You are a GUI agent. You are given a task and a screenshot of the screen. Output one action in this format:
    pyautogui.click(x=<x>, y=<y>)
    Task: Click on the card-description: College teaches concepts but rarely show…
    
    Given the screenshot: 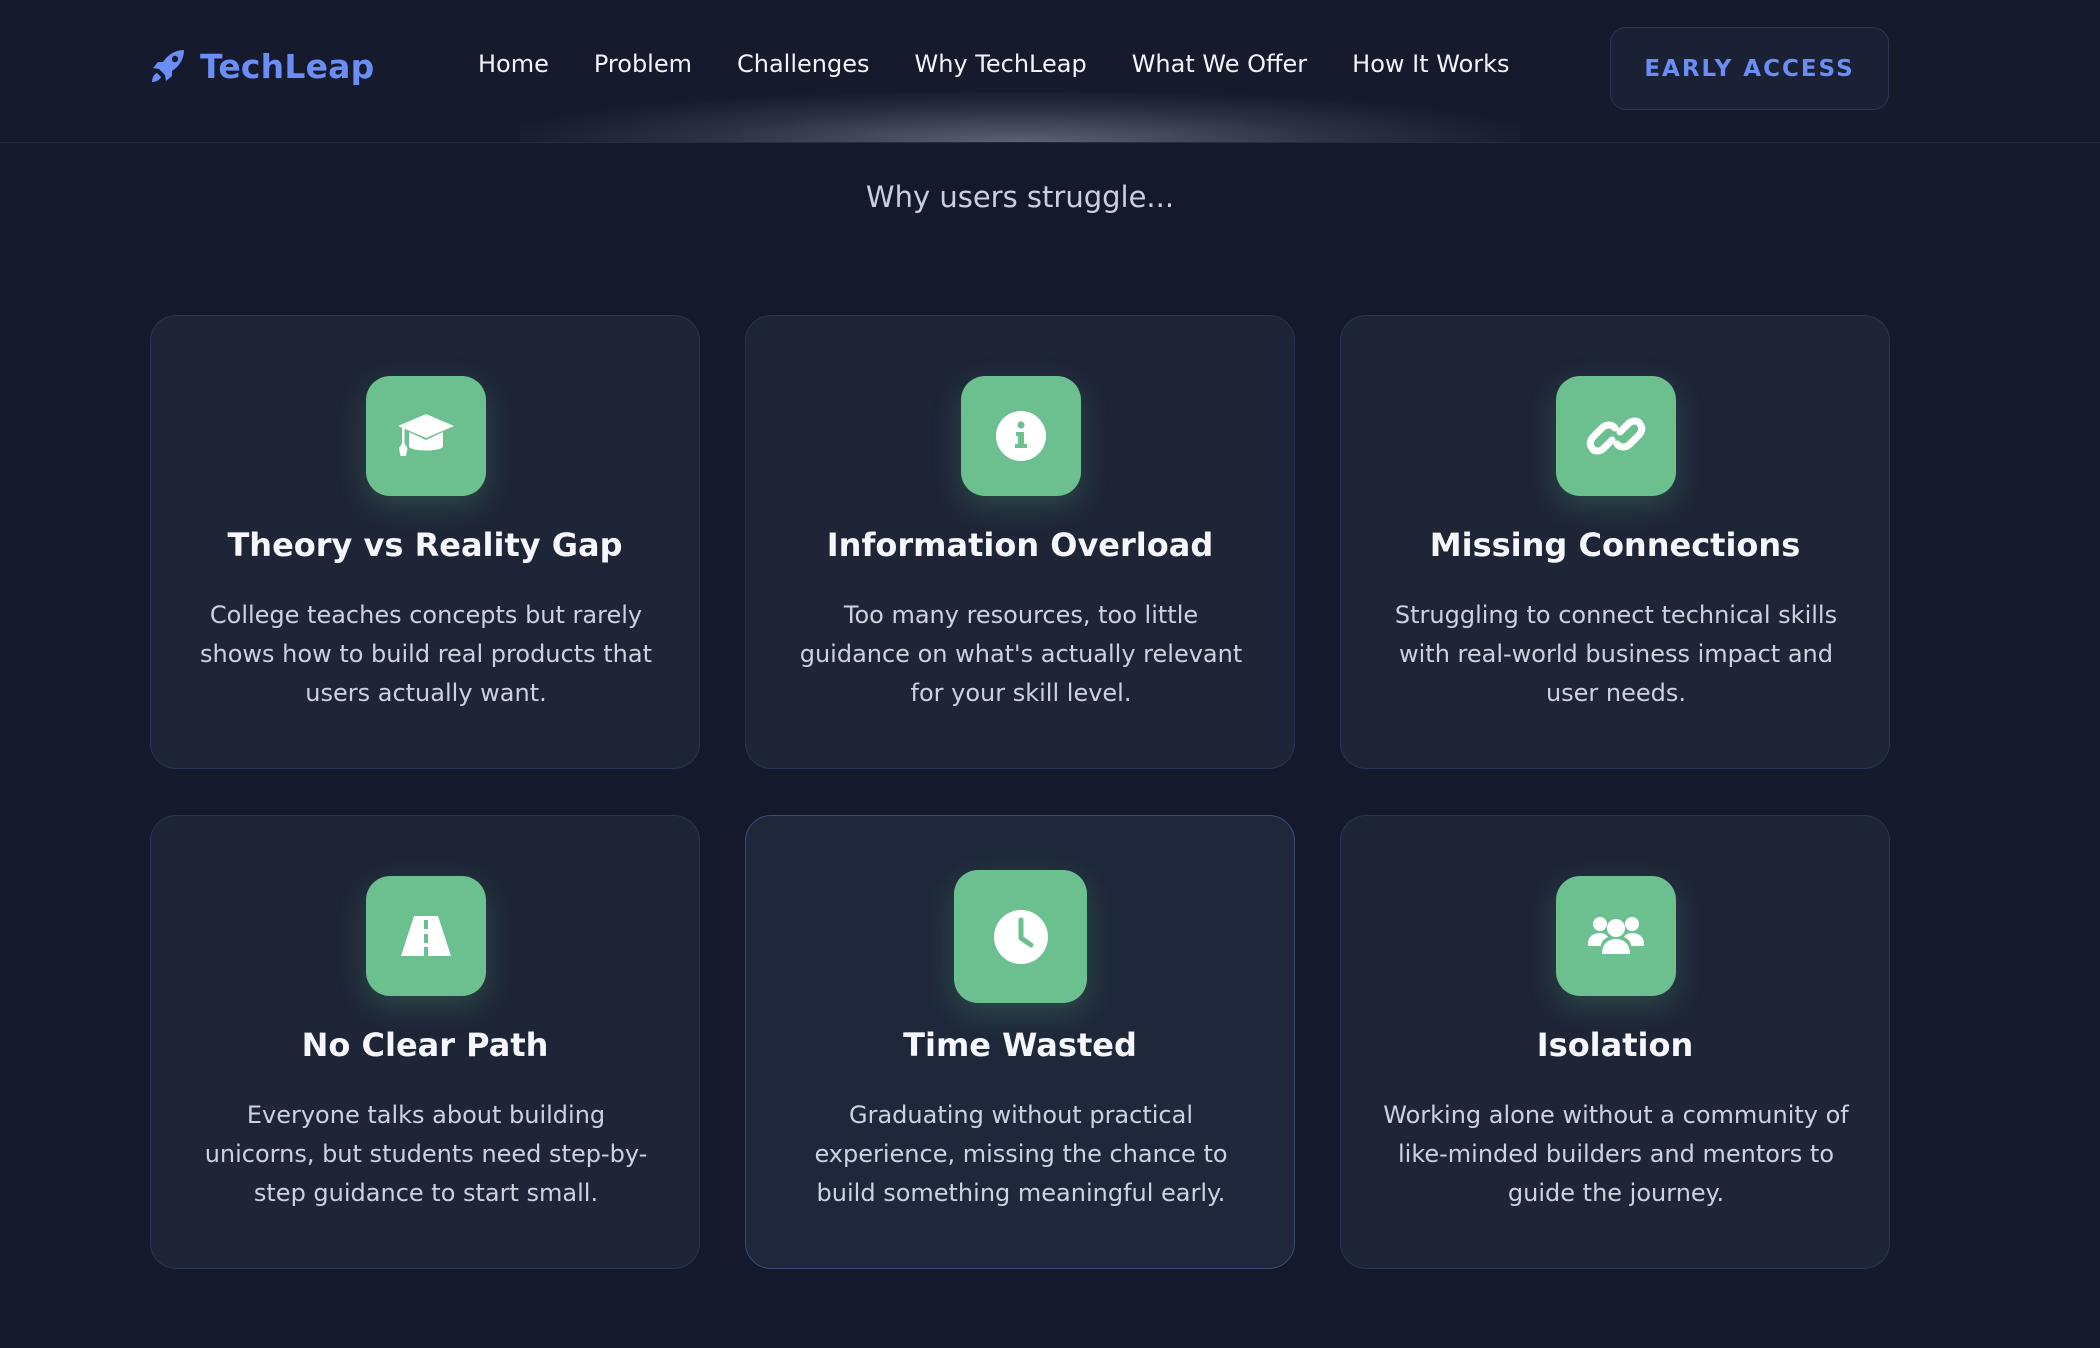 What is the action you would take?
    pyautogui.click(x=426, y=654)
    